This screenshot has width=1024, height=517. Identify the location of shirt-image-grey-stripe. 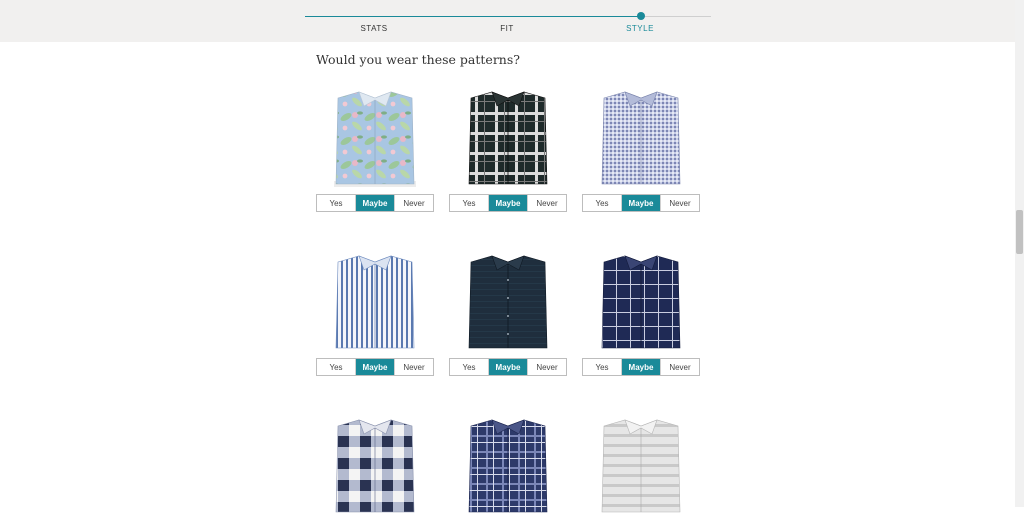
(641, 466).